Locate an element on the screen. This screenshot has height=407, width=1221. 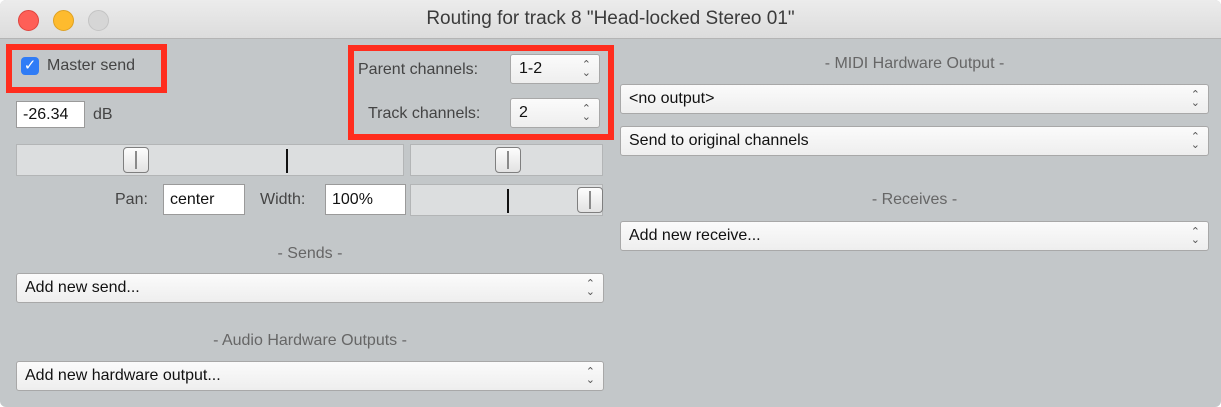
width-slider-mark is located at coordinates (508, 201).